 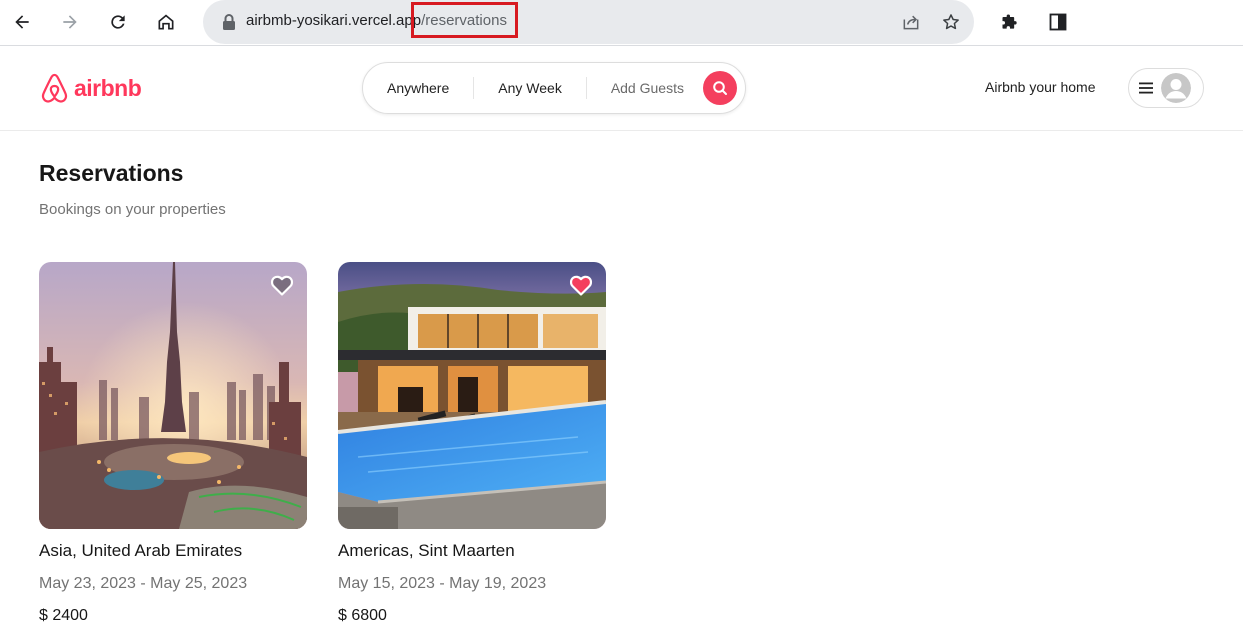 I want to click on villa-pool-photo, so click(x=472, y=395).